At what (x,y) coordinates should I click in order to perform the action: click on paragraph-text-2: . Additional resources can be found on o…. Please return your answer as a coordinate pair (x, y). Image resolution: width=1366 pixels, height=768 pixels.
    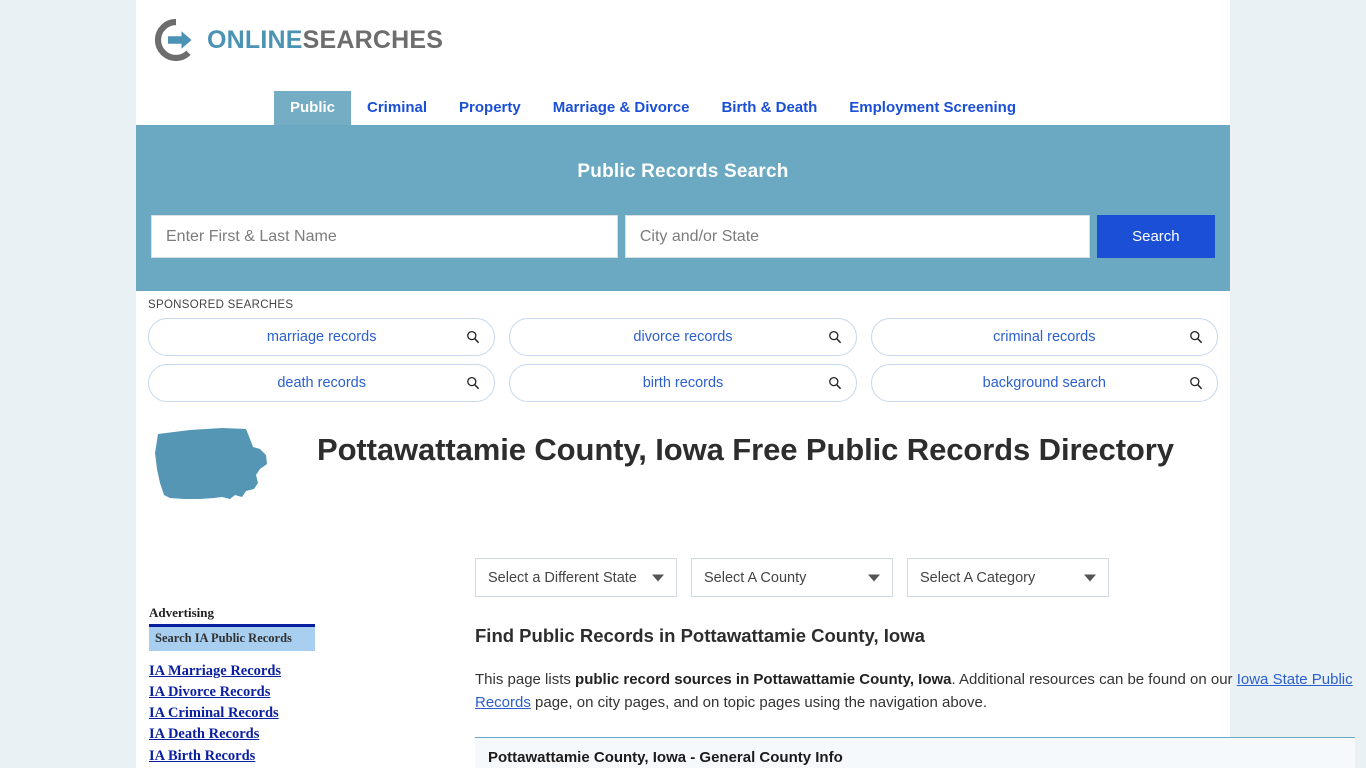
    Looking at the image, I should click on (1094, 679).